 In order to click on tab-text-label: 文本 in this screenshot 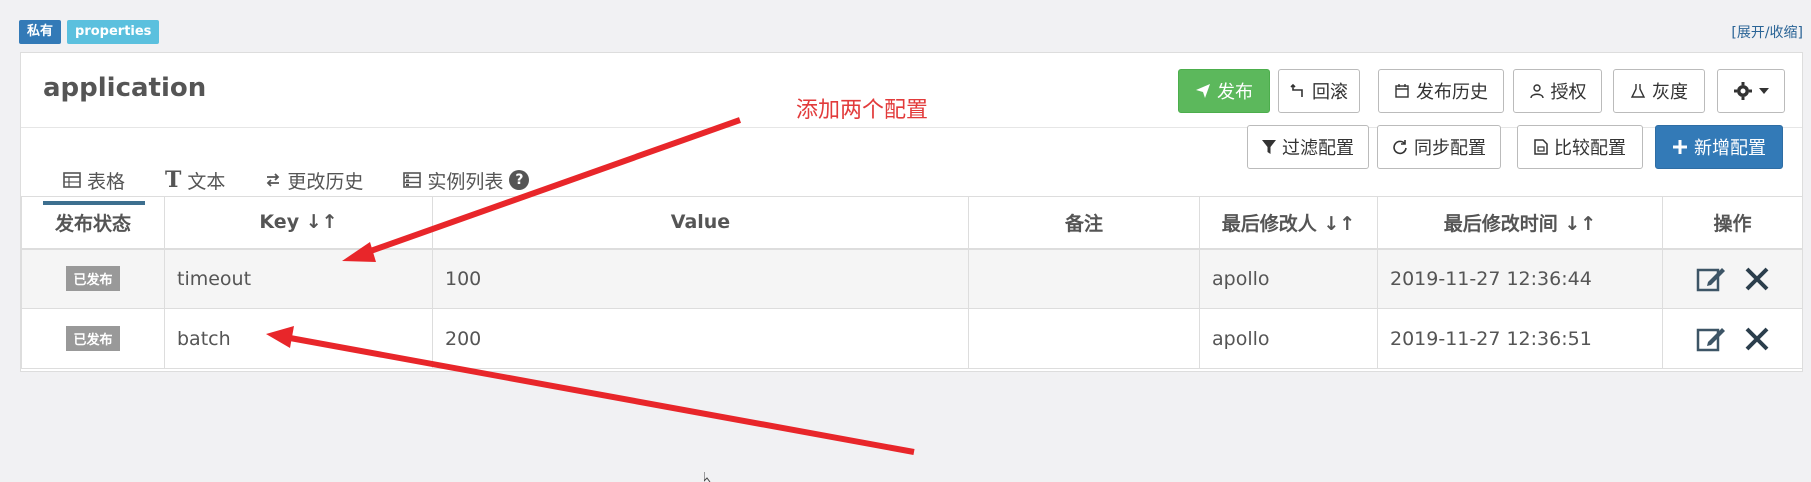, I will do `click(206, 181)`.